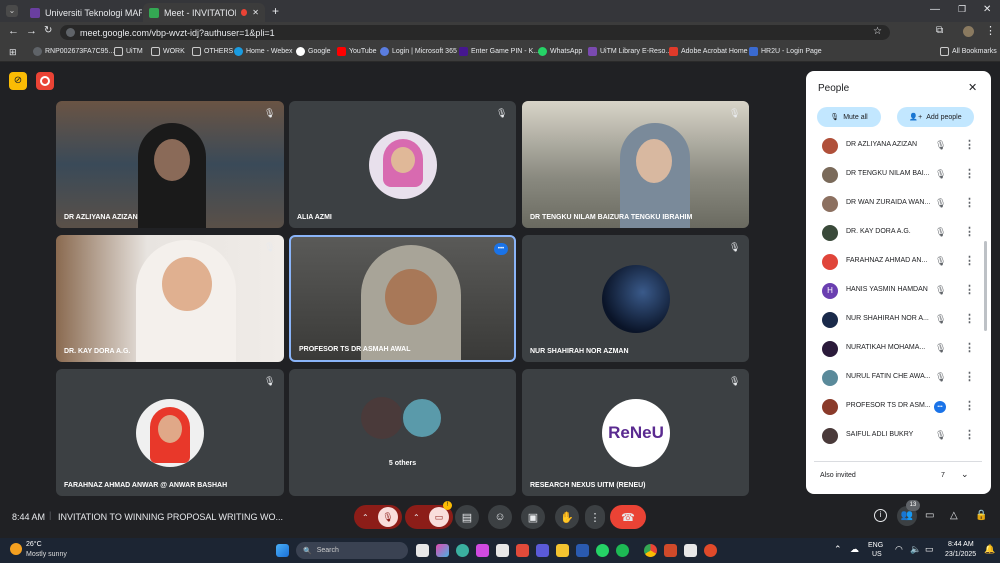 Image resolution: width=1000 pixels, height=563 pixels. Describe the element at coordinates (522, 550) in the screenshot. I see `camera-app-icon` at that location.